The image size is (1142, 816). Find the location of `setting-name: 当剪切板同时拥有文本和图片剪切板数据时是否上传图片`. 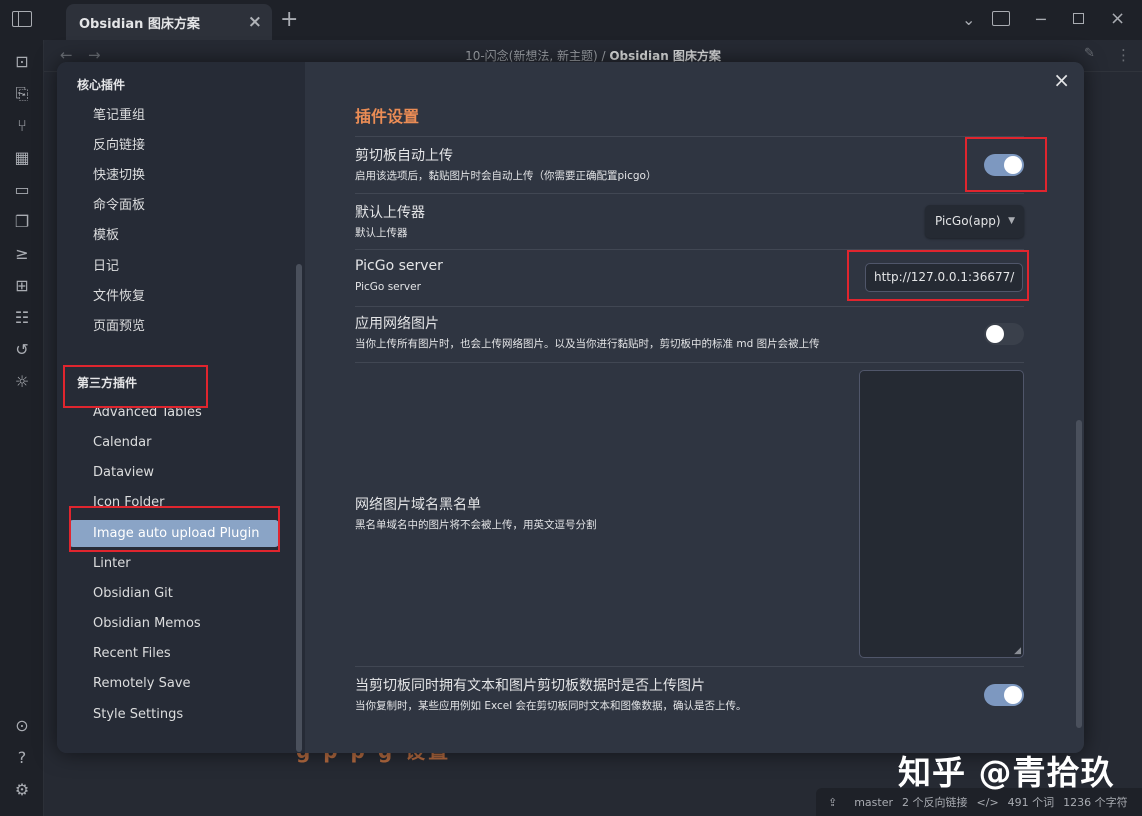

setting-name: 当剪切板同时拥有文本和图片剪切板数据时是否上传图片 is located at coordinates (530, 686).